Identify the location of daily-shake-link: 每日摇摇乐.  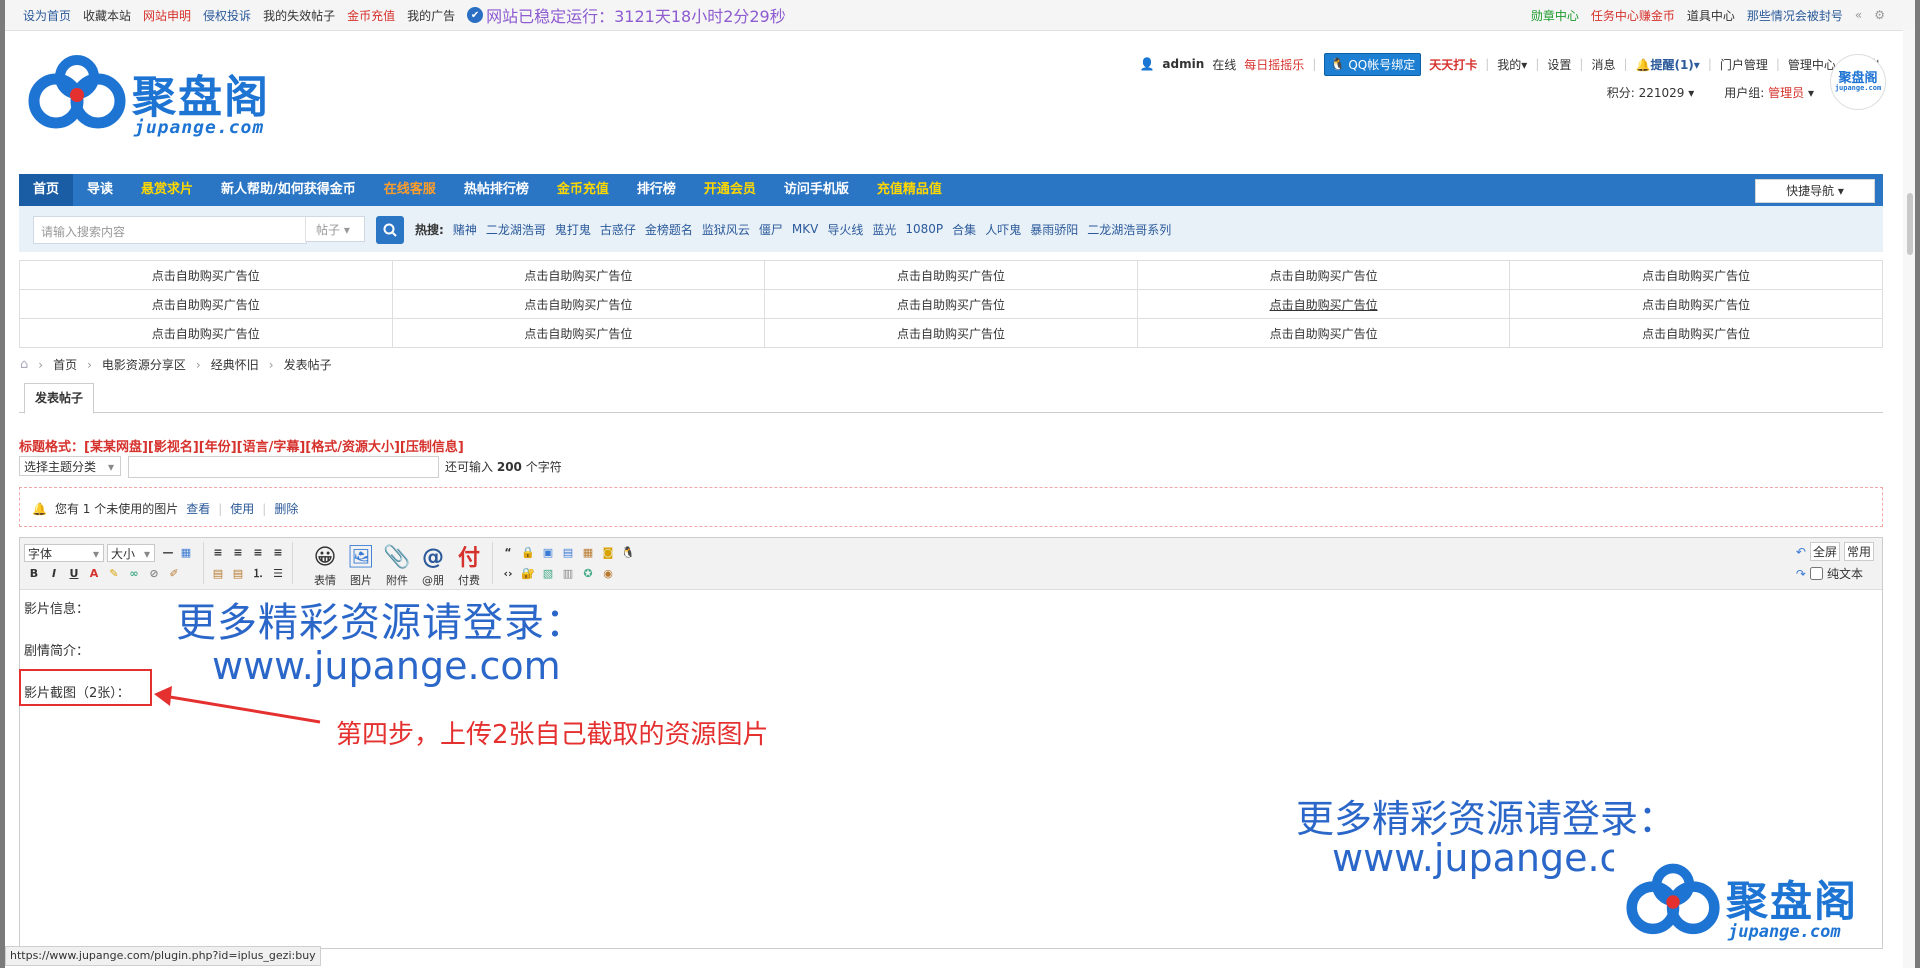
(1274, 64).